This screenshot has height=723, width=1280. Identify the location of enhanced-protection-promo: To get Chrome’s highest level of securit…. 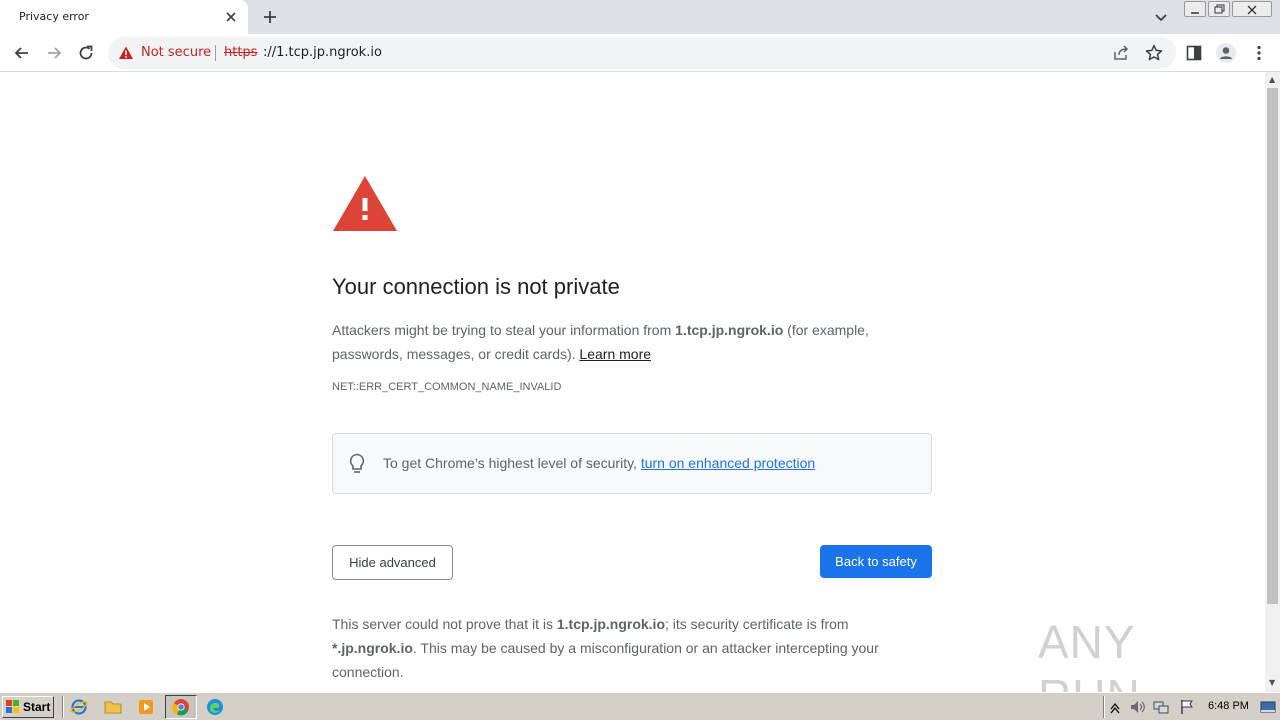
(632, 463).